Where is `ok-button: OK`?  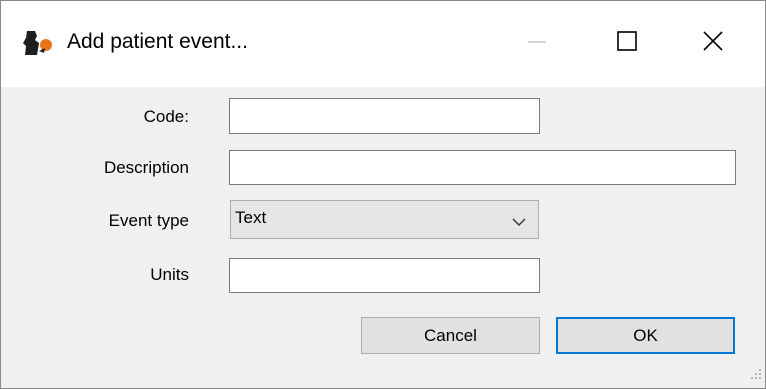 ok-button: OK is located at coordinates (645, 335).